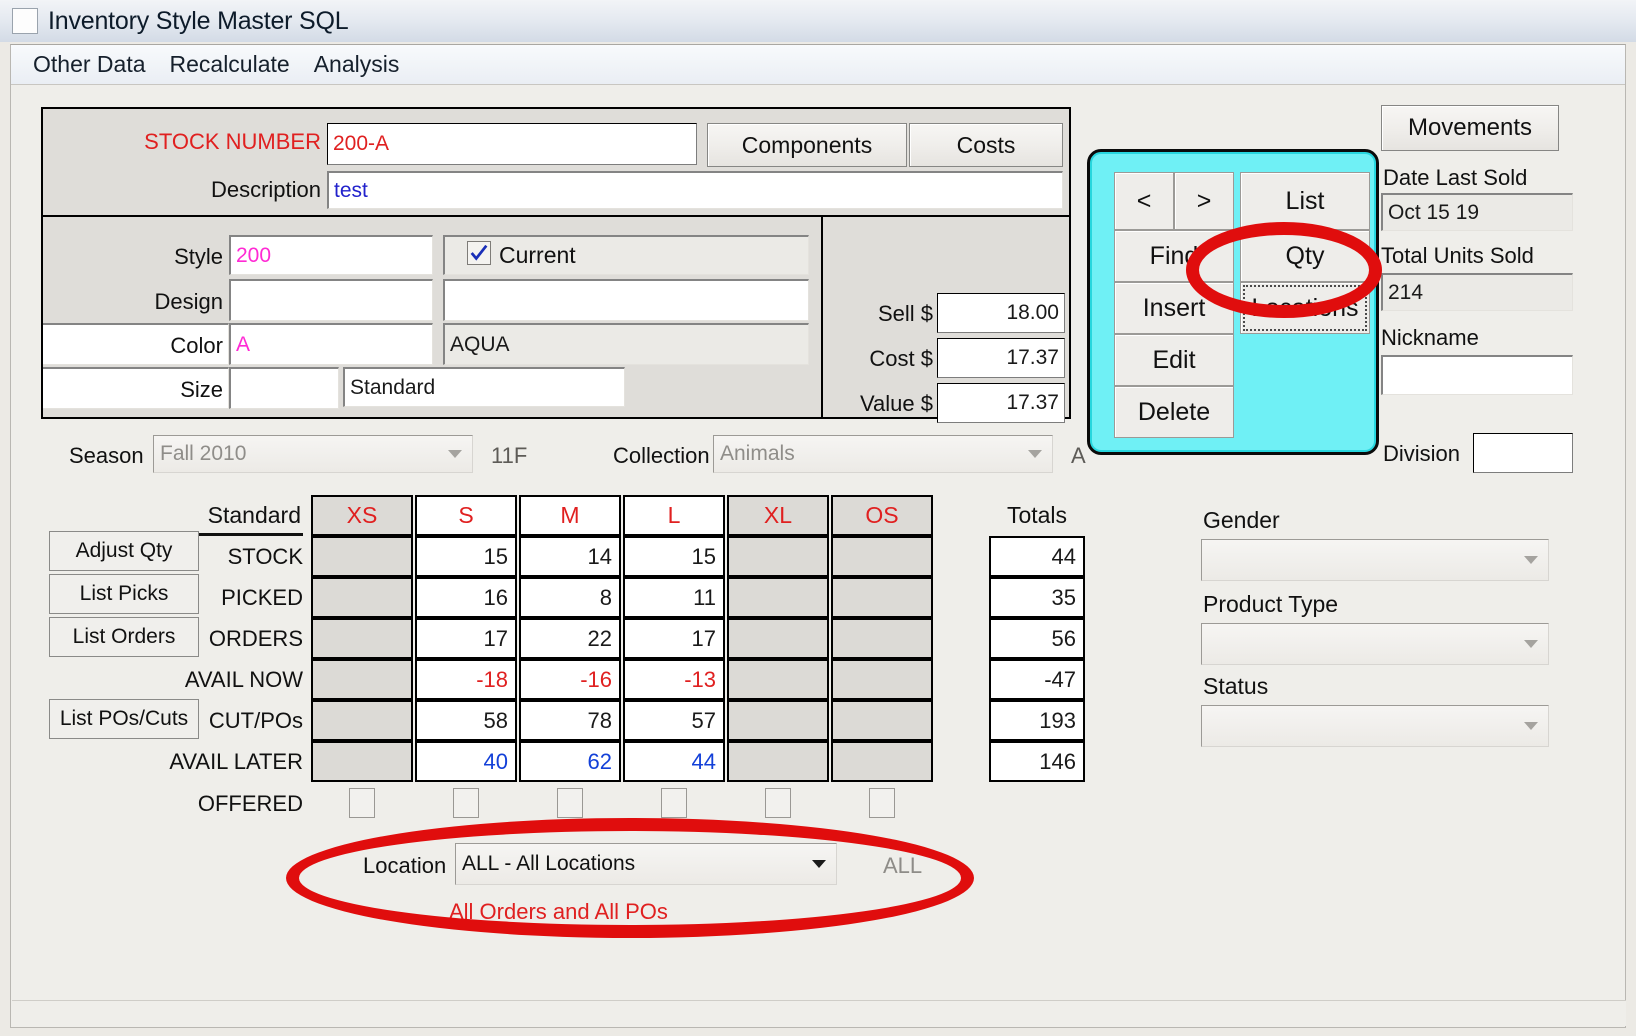 This screenshot has width=1636, height=1036. Describe the element at coordinates (1305, 308) in the screenshot. I see `locations-button: Locations` at that location.